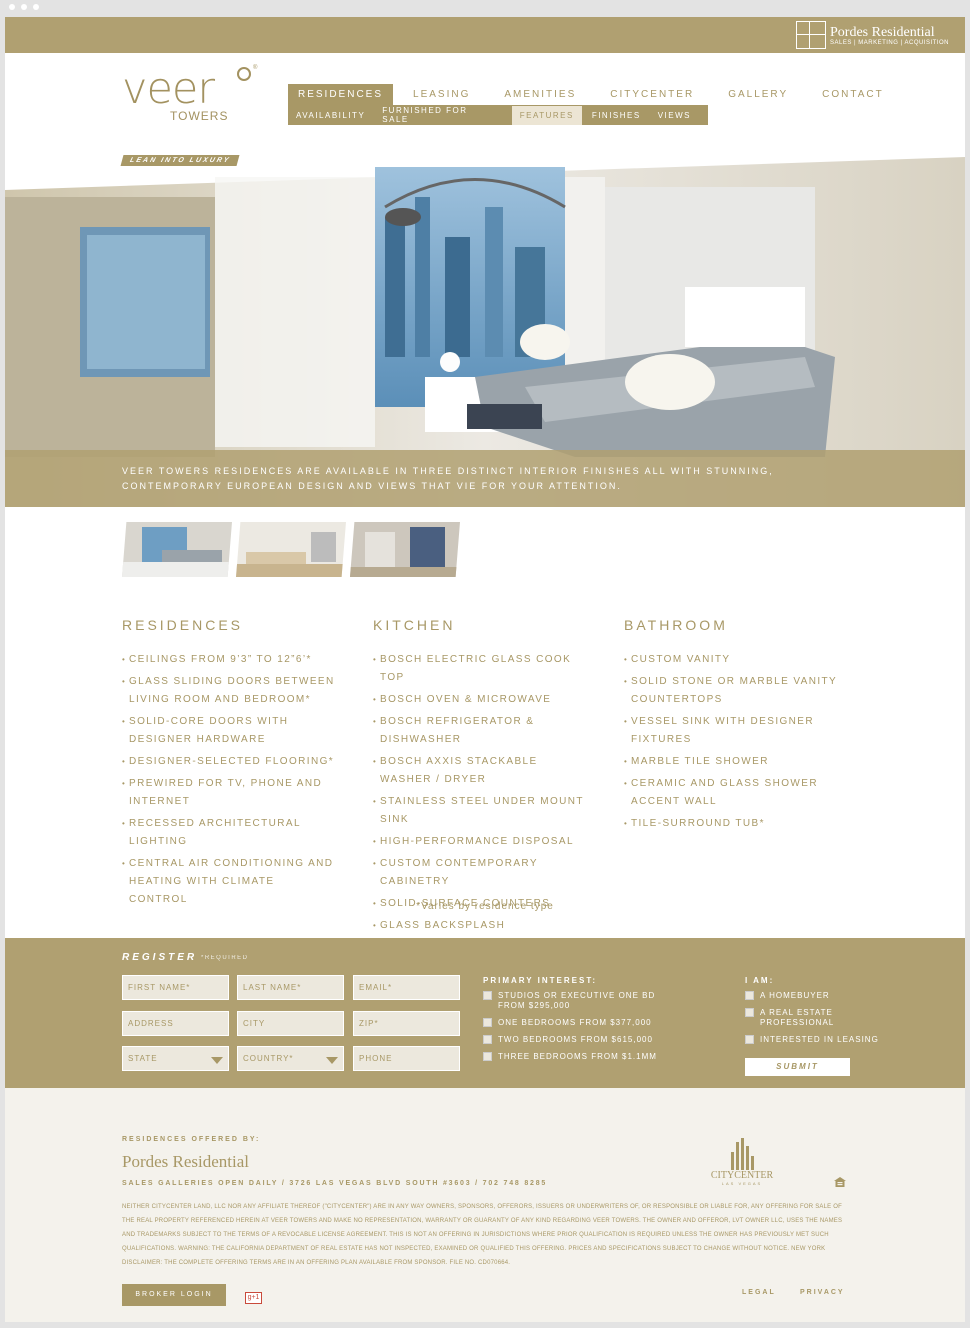  Describe the element at coordinates (229, 793) in the screenshot. I see `list-item: PREWIRED FOR TV, PHONE AND INTERNET` at that location.